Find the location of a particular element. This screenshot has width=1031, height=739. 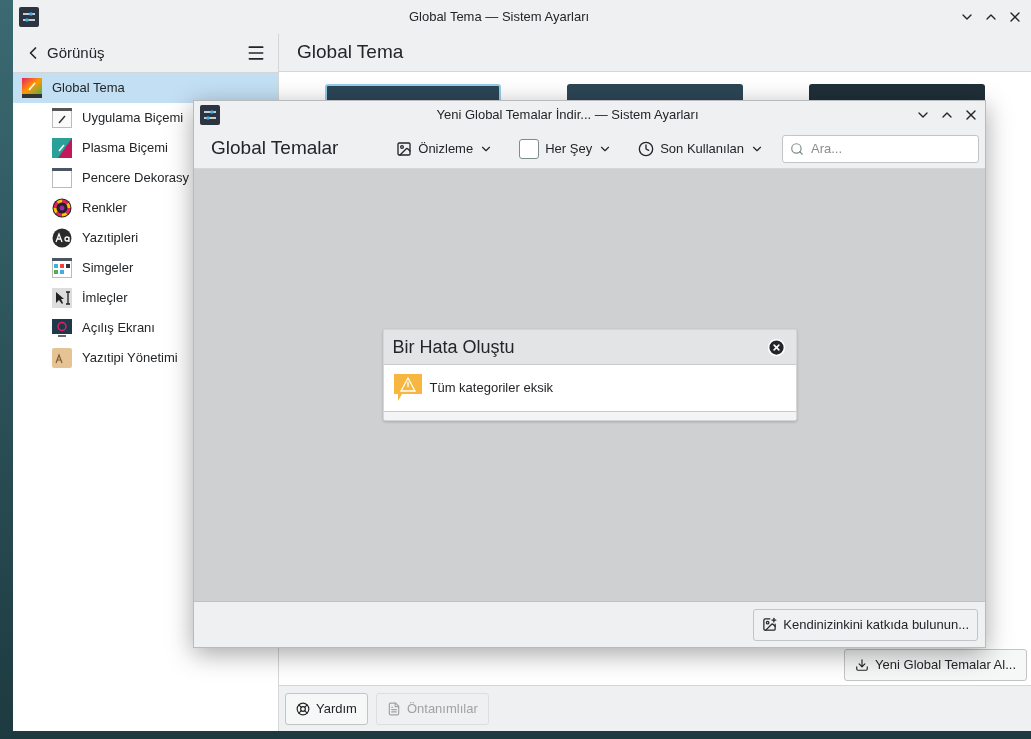

help-button: Yardım is located at coordinates (326, 708).